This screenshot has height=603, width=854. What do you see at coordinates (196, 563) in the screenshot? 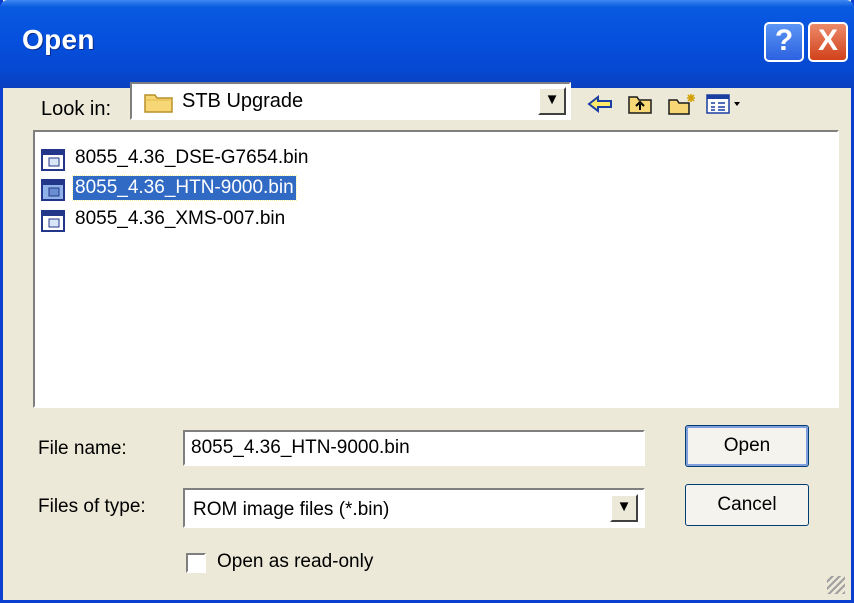
I see `read-only-checkbox` at bounding box center [196, 563].